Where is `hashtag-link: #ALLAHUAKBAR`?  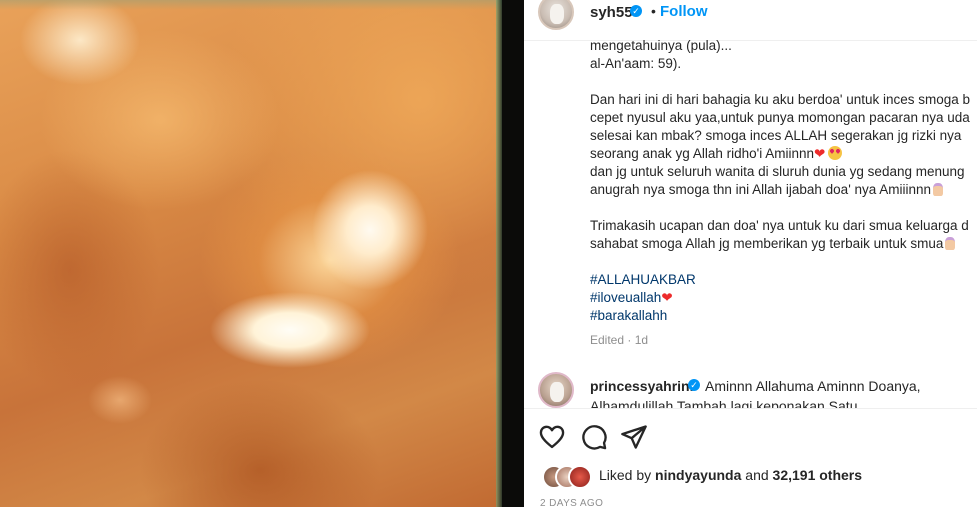
hashtag-link: #ALLAHUAKBAR is located at coordinates (783, 280).